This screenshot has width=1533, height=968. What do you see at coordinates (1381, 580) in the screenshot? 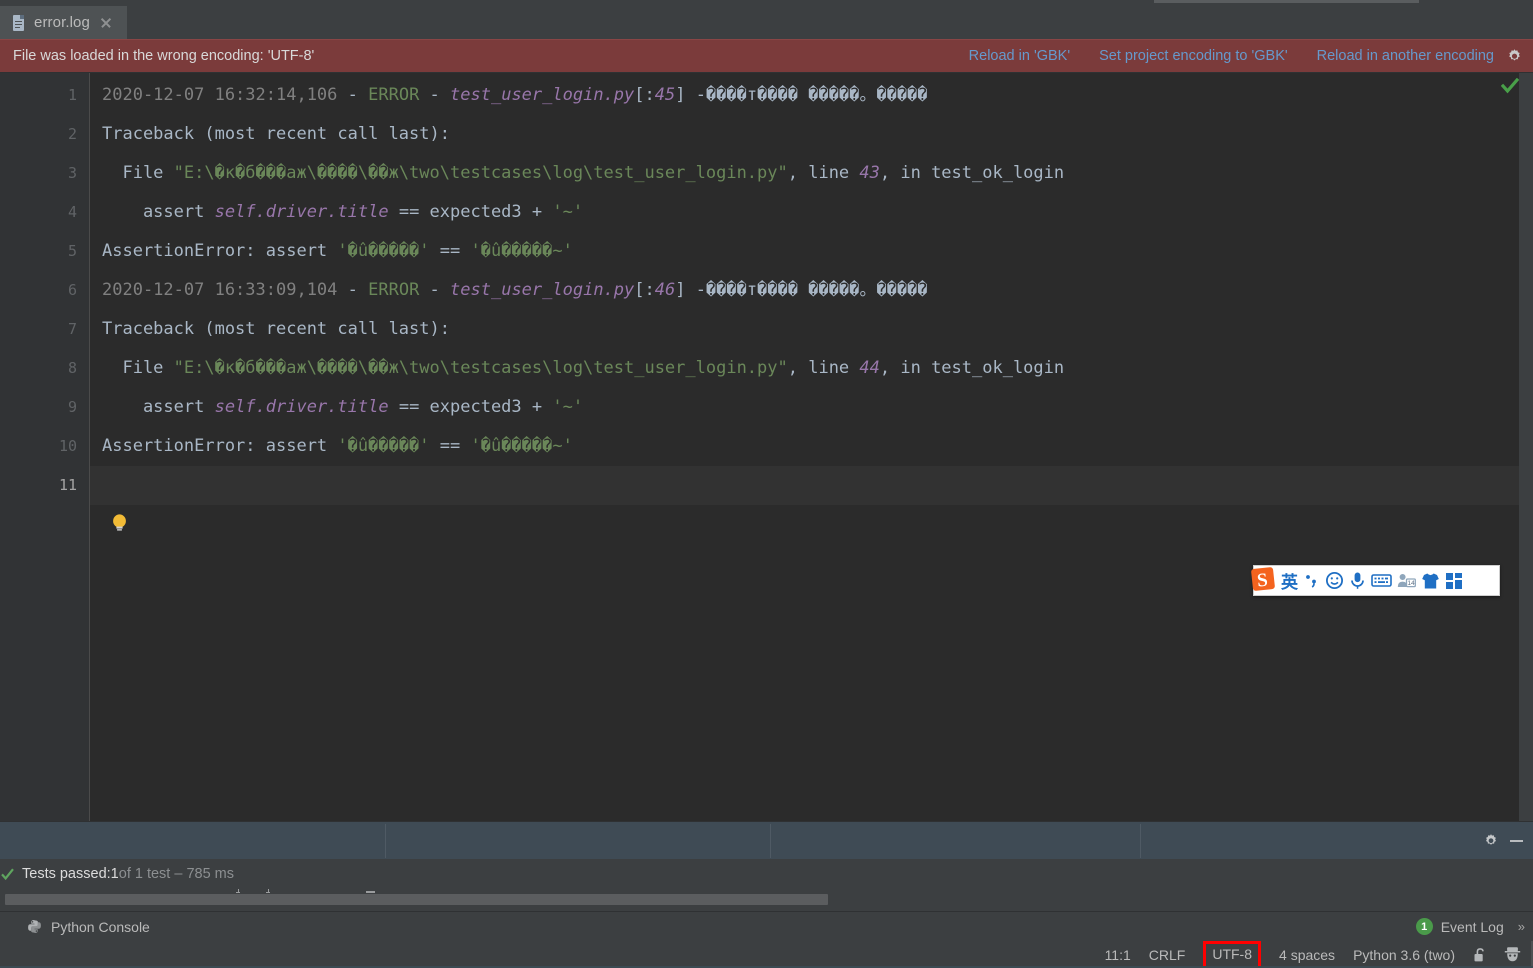
I see `soft-keyboard-icon` at bounding box center [1381, 580].